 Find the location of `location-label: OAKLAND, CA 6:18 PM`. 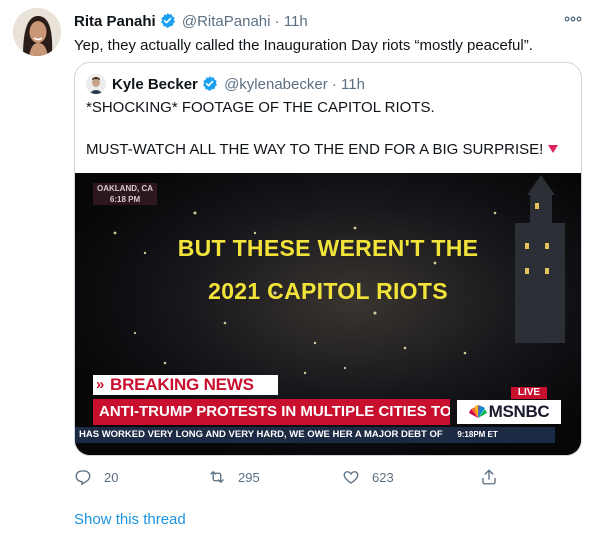

location-label: OAKLAND, CA 6:18 PM is located at coordinates (125, 194).